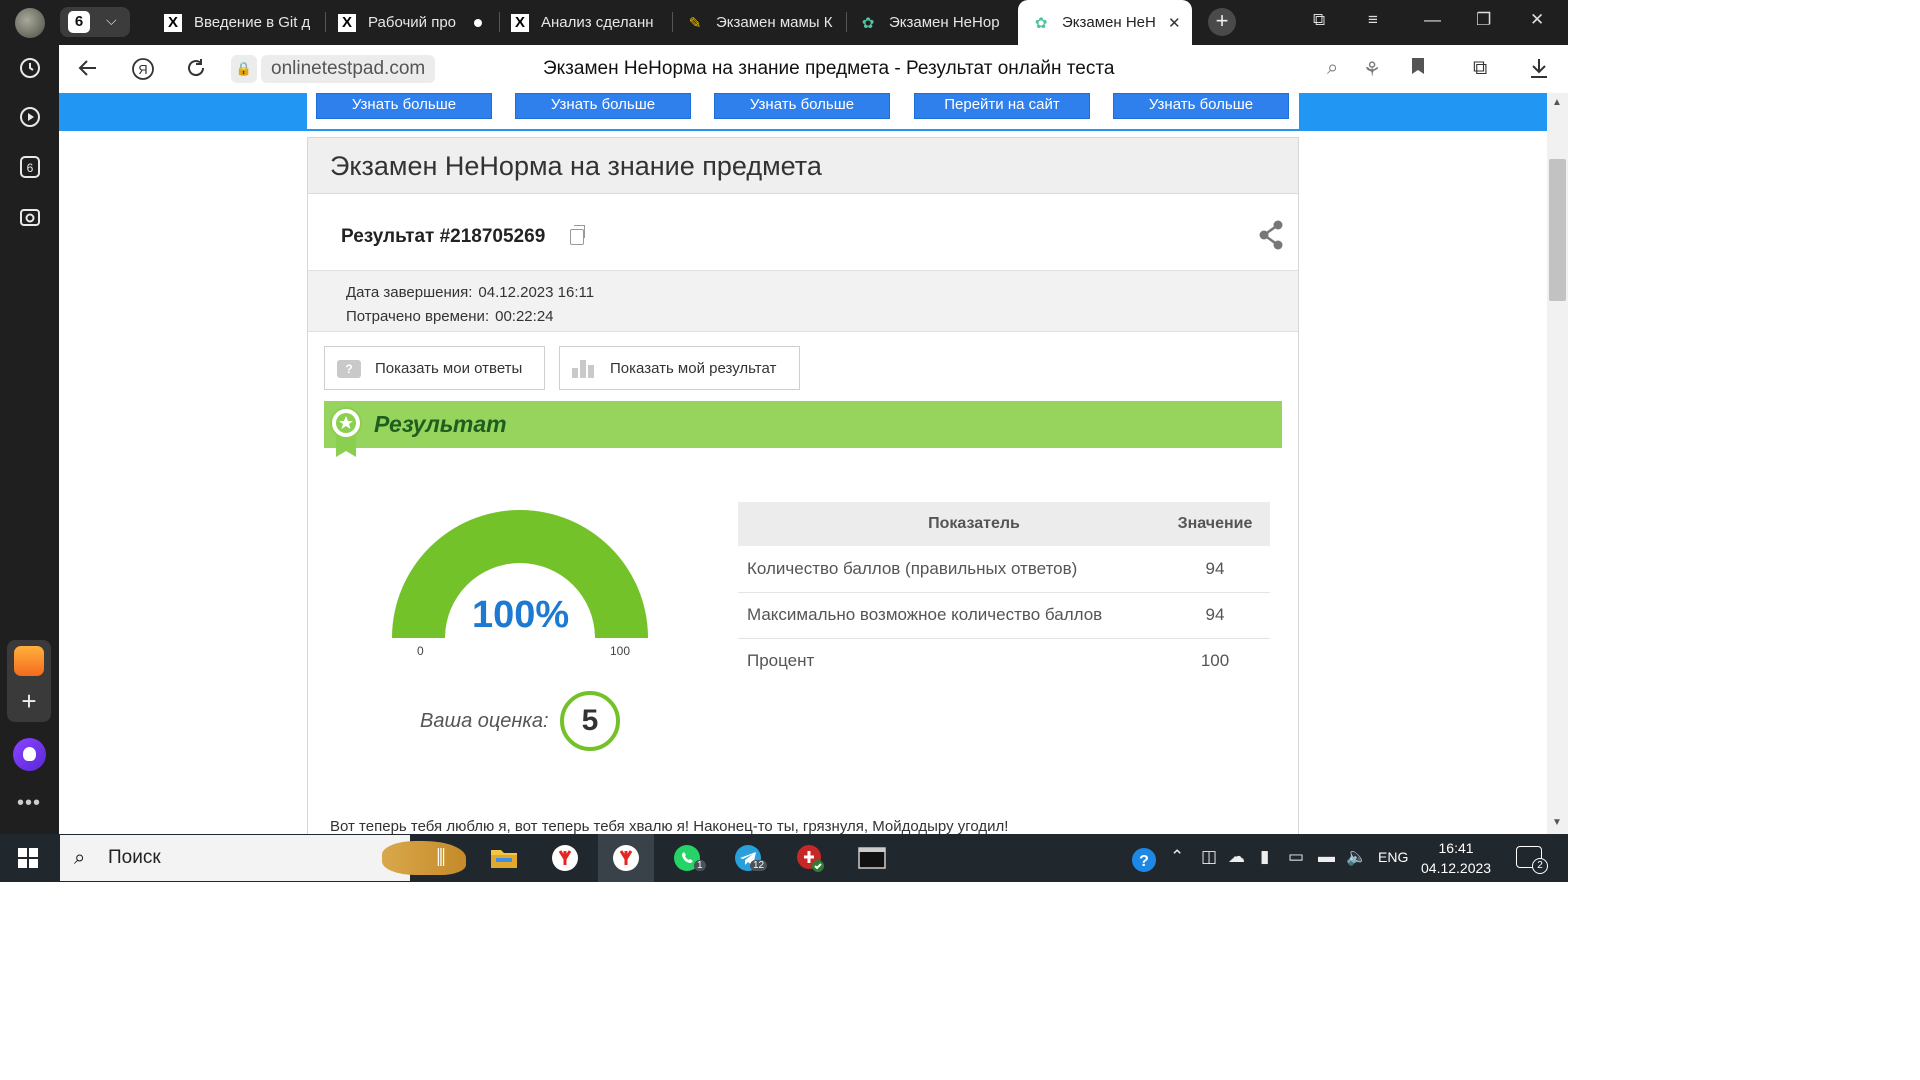 The height and width of the screenshot is (1080, 1920). I want to click on meet-icon: ◫, so click(1209, 857).